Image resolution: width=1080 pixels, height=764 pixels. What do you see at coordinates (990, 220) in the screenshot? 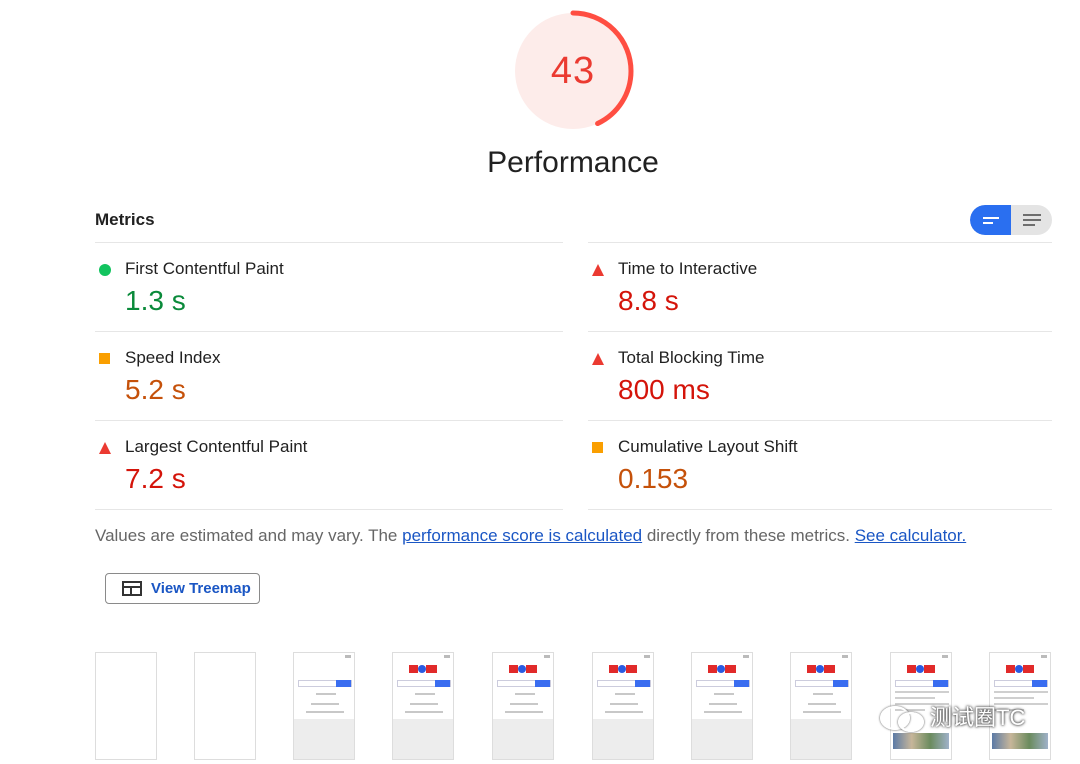
I see `summary-view-icon` at bounding box center [990, 220].